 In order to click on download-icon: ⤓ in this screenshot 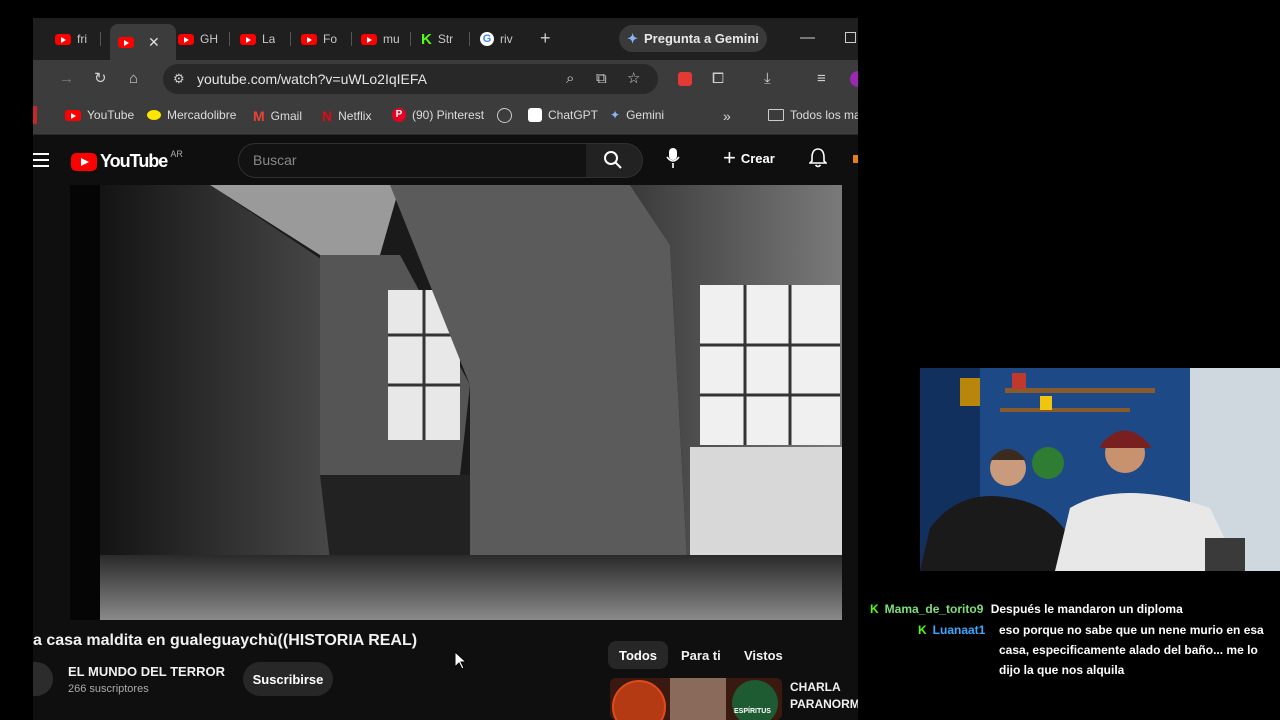, I will do `click(767, 79)`.